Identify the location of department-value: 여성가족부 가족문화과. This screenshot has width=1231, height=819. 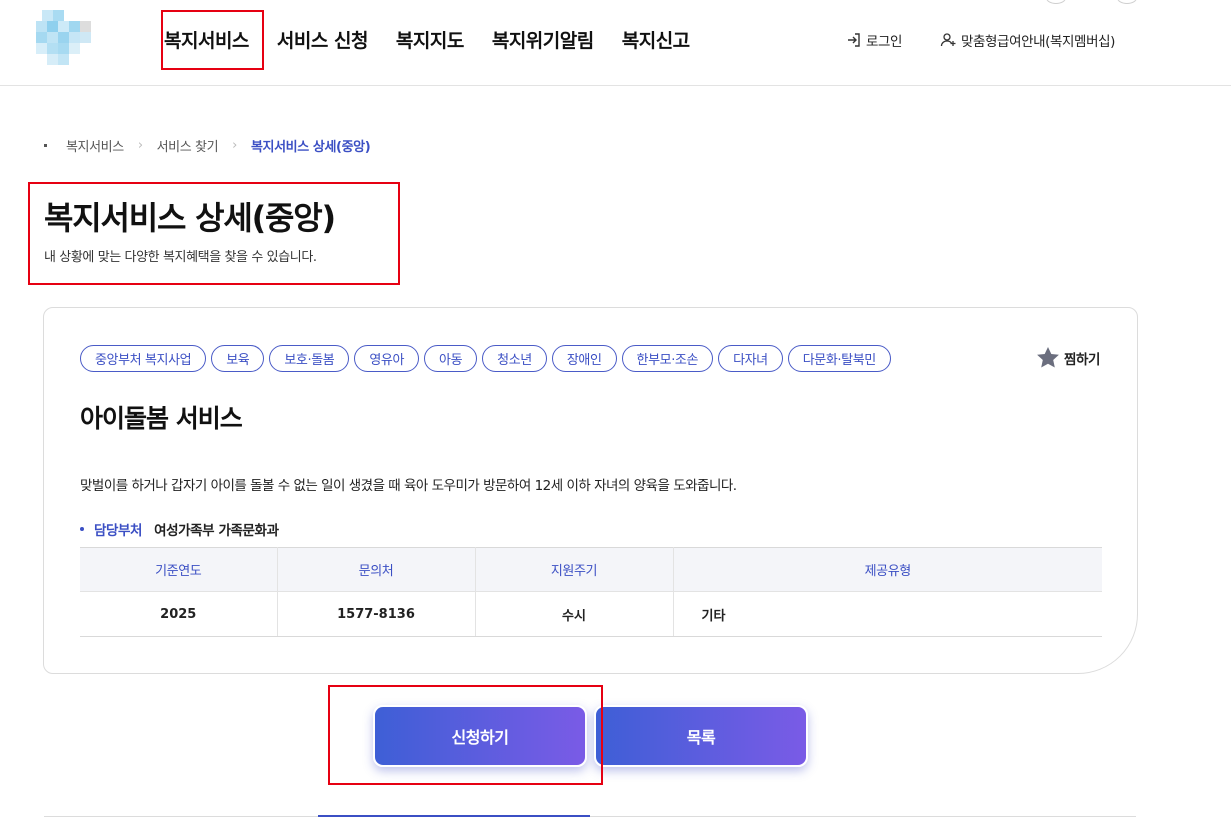
(216, 531).